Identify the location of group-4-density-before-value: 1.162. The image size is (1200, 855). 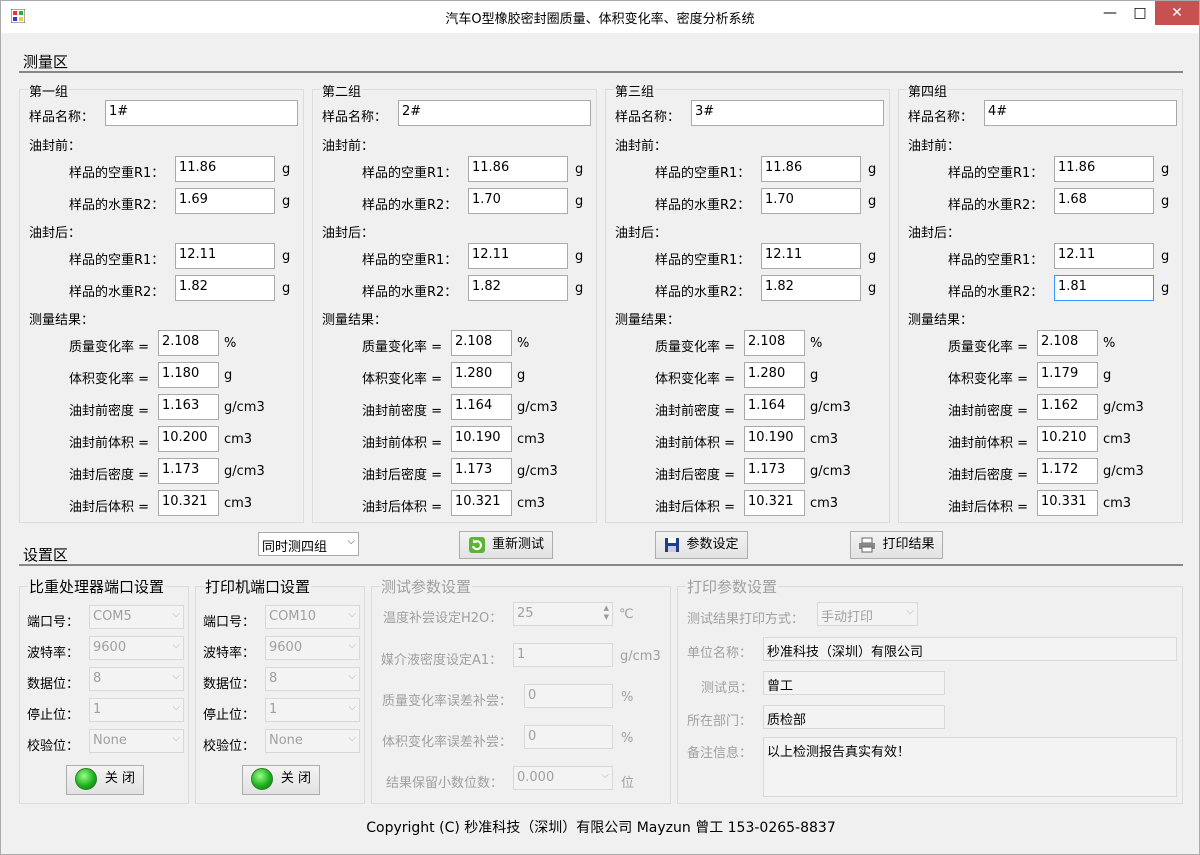
(1067, 407).